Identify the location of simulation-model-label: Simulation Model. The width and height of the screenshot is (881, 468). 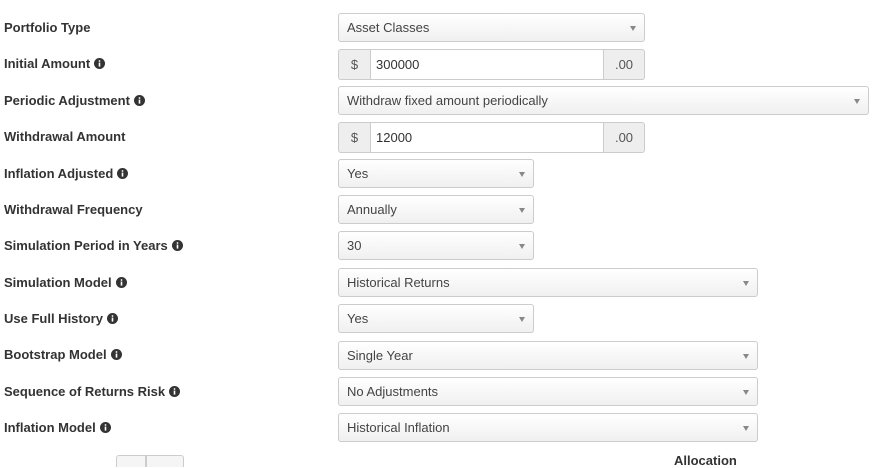
(65, 282).